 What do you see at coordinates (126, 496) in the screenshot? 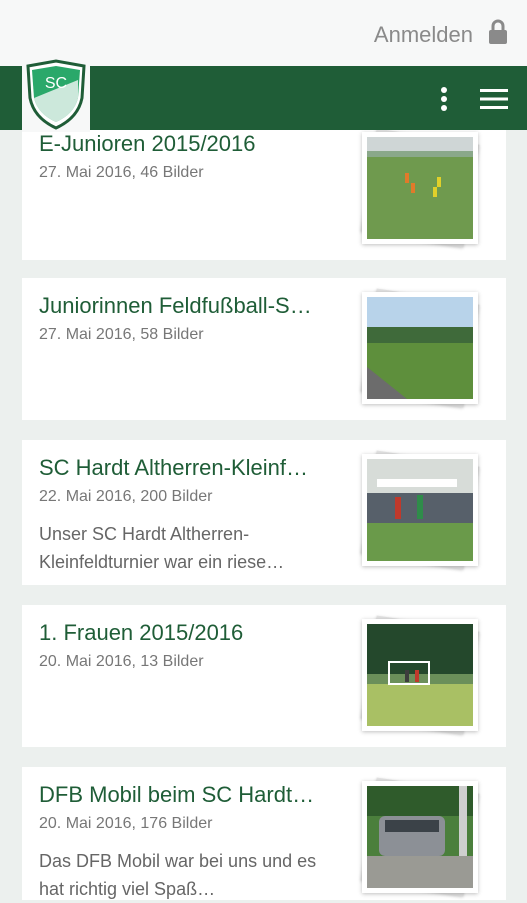
I see `gallery-meta: 22. Mai 2016, 200 Bilder` at bounding box center [126, 496].